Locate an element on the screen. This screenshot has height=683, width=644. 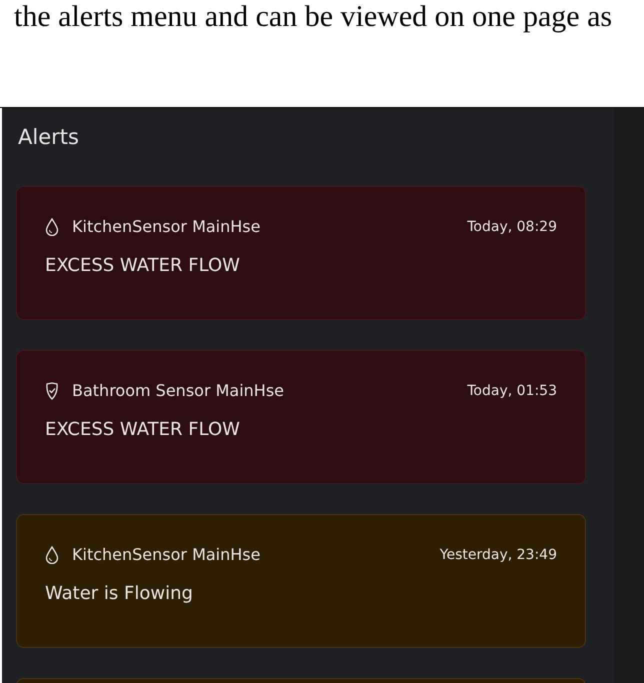
alert-message: Water is Flowing is located at coordinates (119, 593).